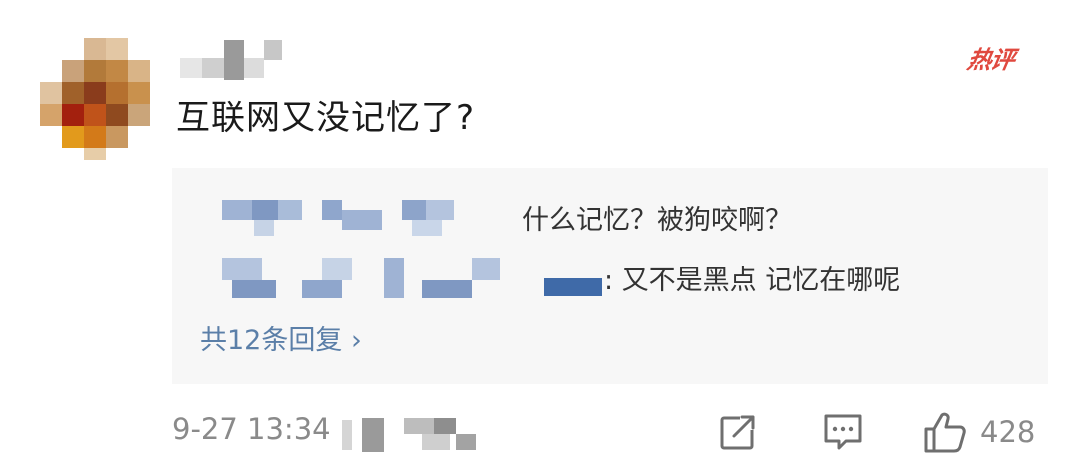 The height and width of the screenshot is (462, 1065). Describe the element at coordinates (96, 99) in the screenshot. I see `avatar` at that location.